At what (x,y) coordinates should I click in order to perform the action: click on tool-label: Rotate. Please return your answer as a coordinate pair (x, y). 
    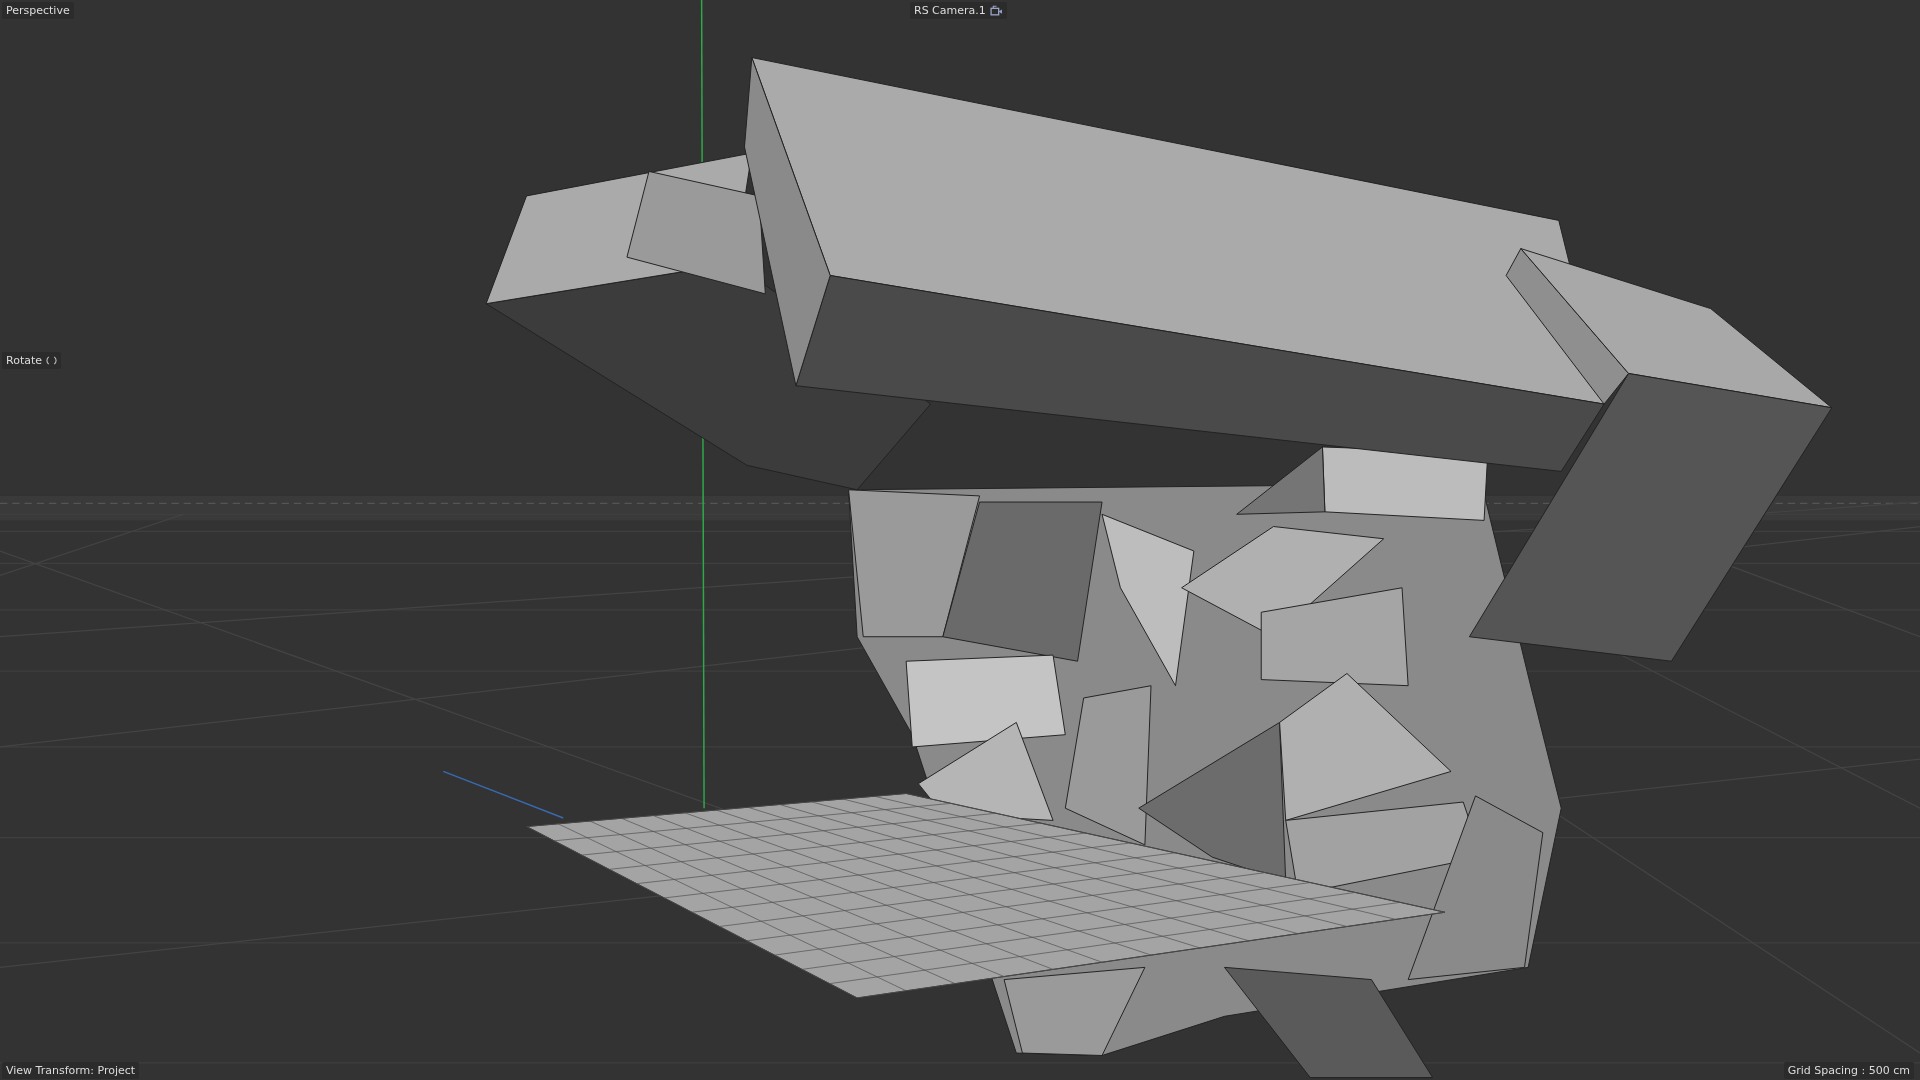
    Looking at the image, I should click on (31, 360).